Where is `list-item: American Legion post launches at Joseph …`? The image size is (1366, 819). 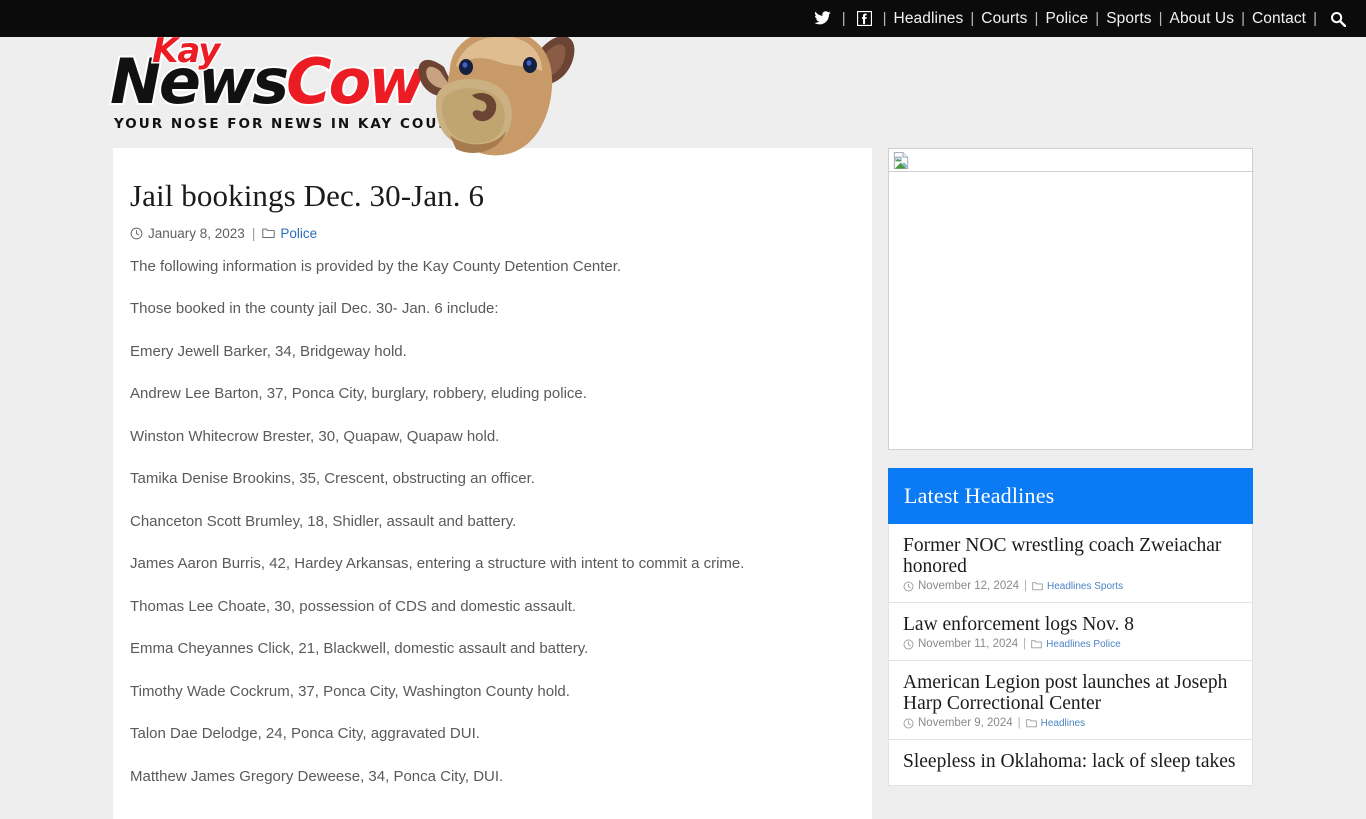
list-item: American Legion post launches at Joseph … is located at coordinates (1070, 701).